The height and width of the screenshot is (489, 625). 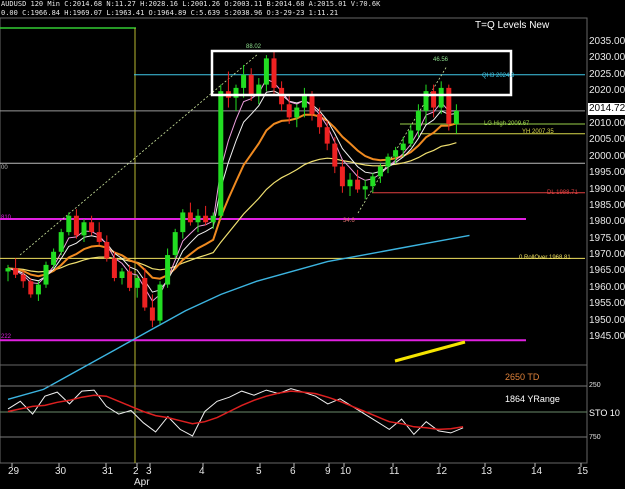 I want to click on y-tick-label: 2030.00, so click(x=607, y=58).